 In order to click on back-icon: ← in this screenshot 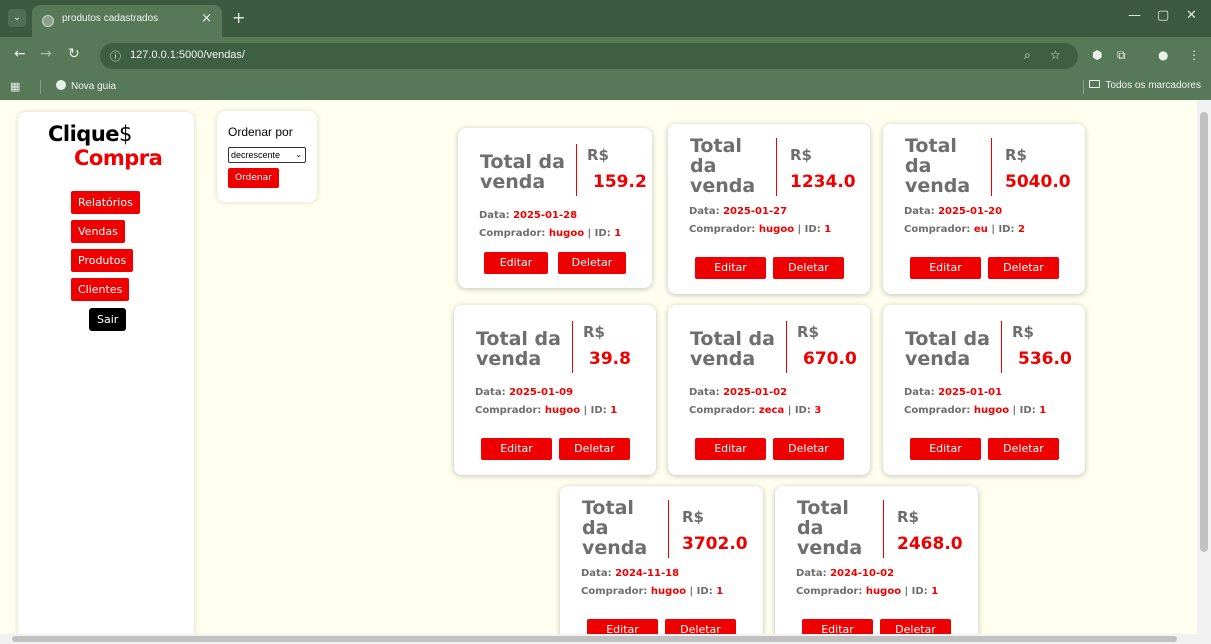, I will do `click(20, 54)`.